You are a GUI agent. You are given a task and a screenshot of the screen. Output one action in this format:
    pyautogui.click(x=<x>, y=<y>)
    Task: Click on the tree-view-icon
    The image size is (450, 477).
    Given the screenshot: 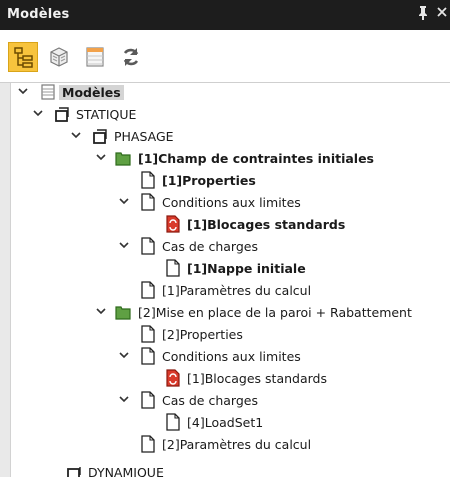 What is the action you would take?
    pyautogui.click(x=23, y=57)
    